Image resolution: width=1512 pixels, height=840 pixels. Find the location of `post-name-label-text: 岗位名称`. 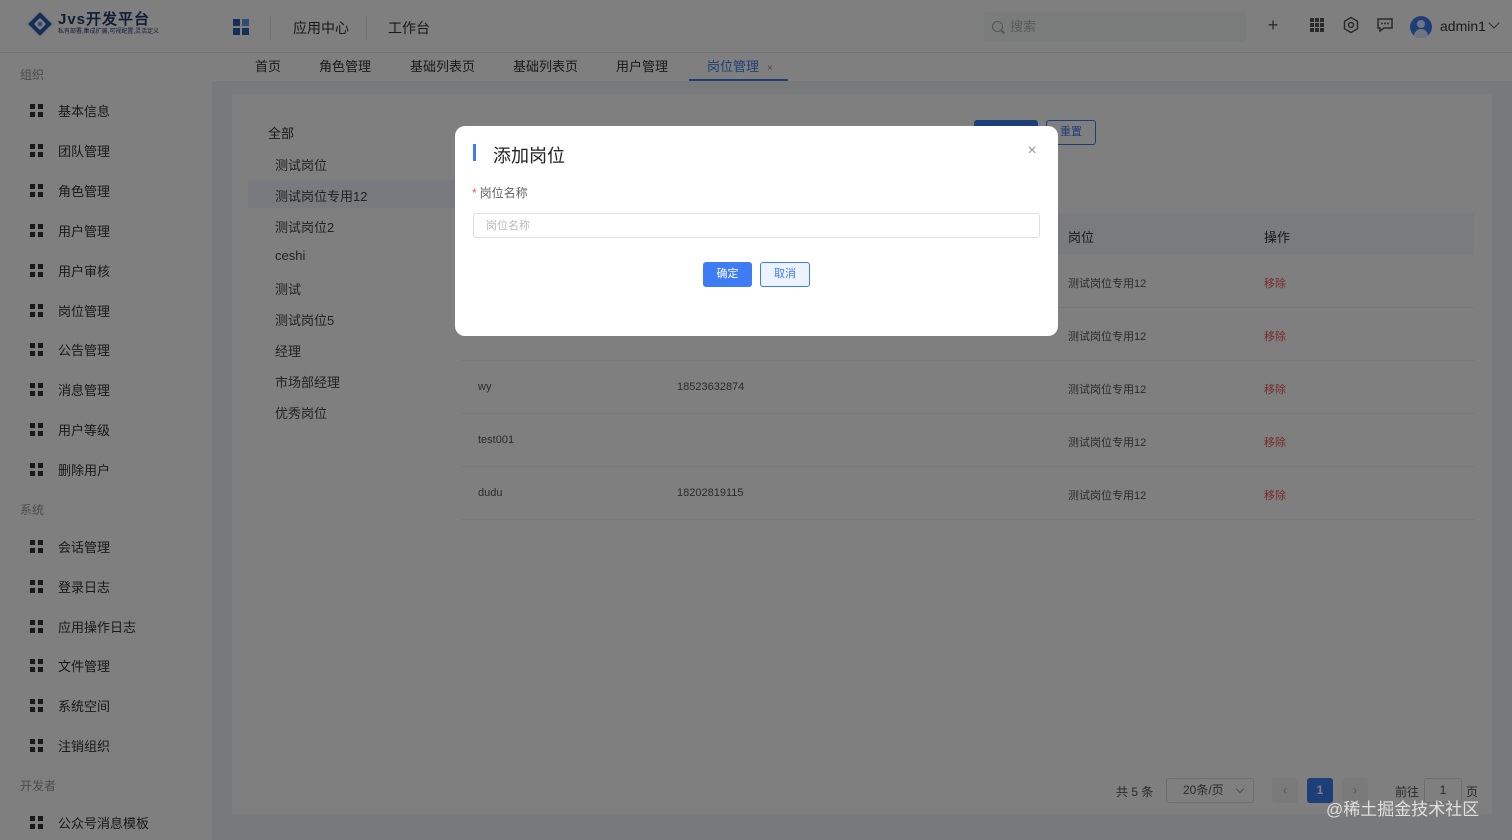

post-name-label-text: 岗位名称 is located at coordinates (503, 193).